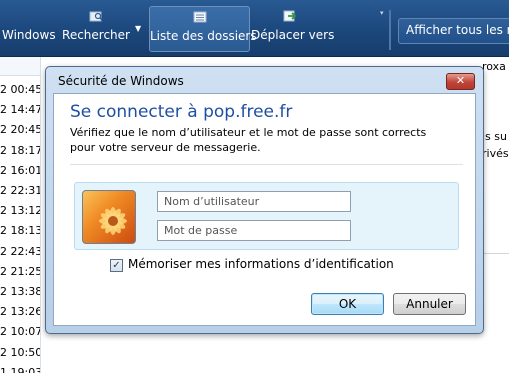 The height and width of the screenshot is (373, 509). I want to click on close-button: ✕, so click(460, 81).